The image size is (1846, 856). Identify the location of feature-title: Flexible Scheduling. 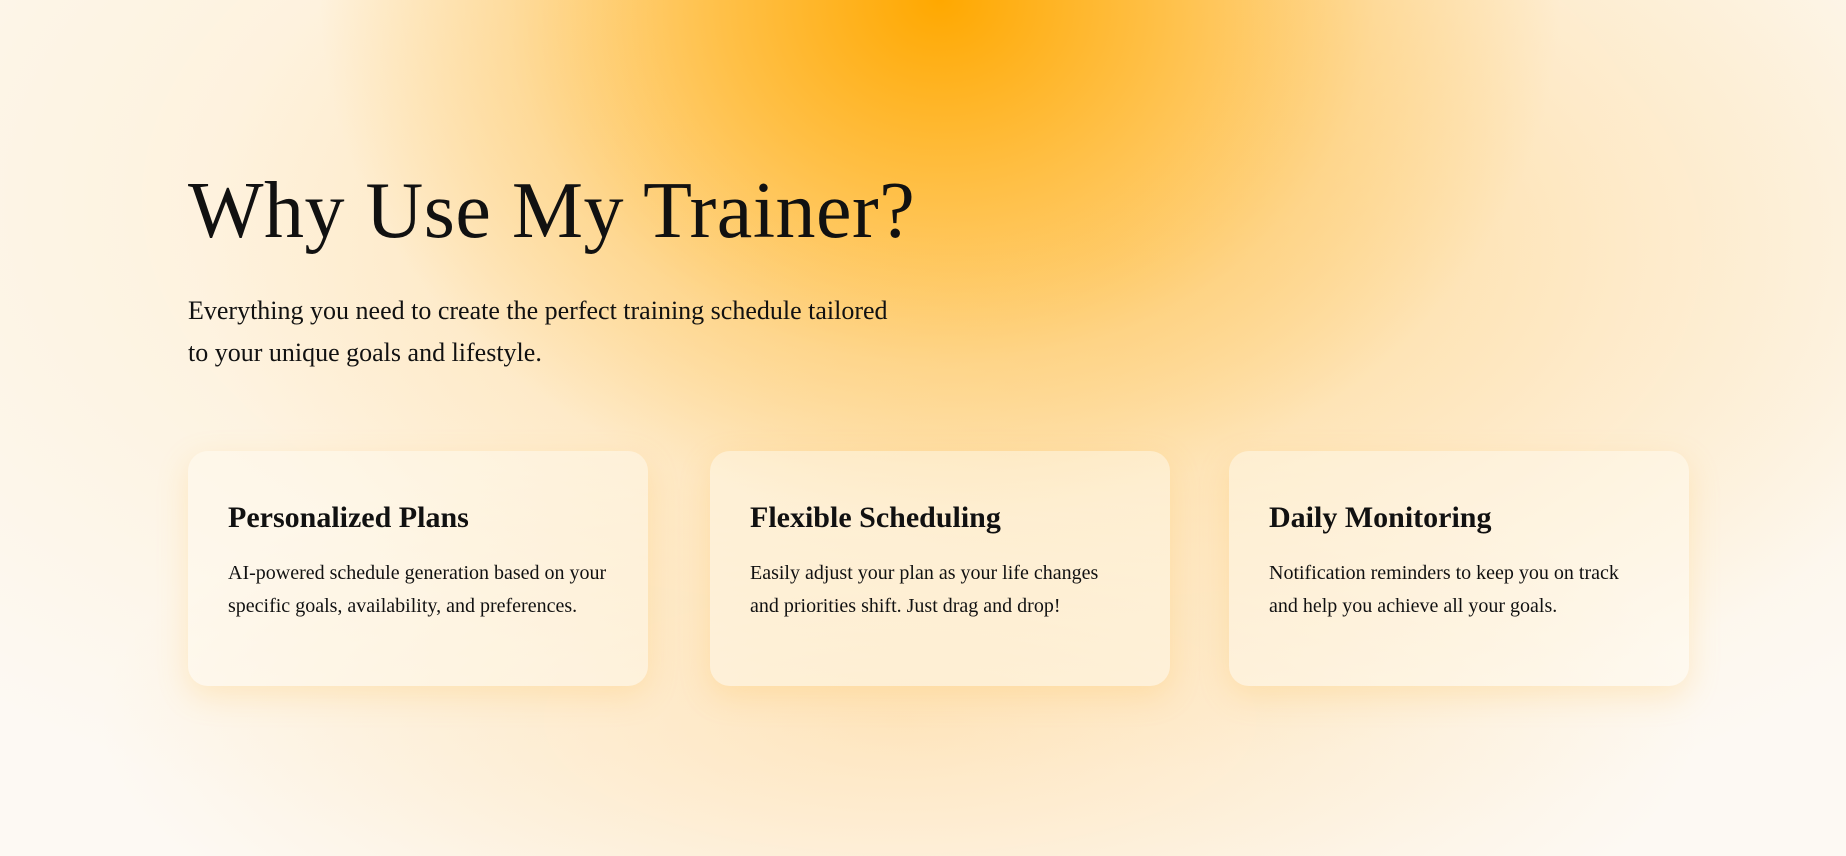
(875, 517).